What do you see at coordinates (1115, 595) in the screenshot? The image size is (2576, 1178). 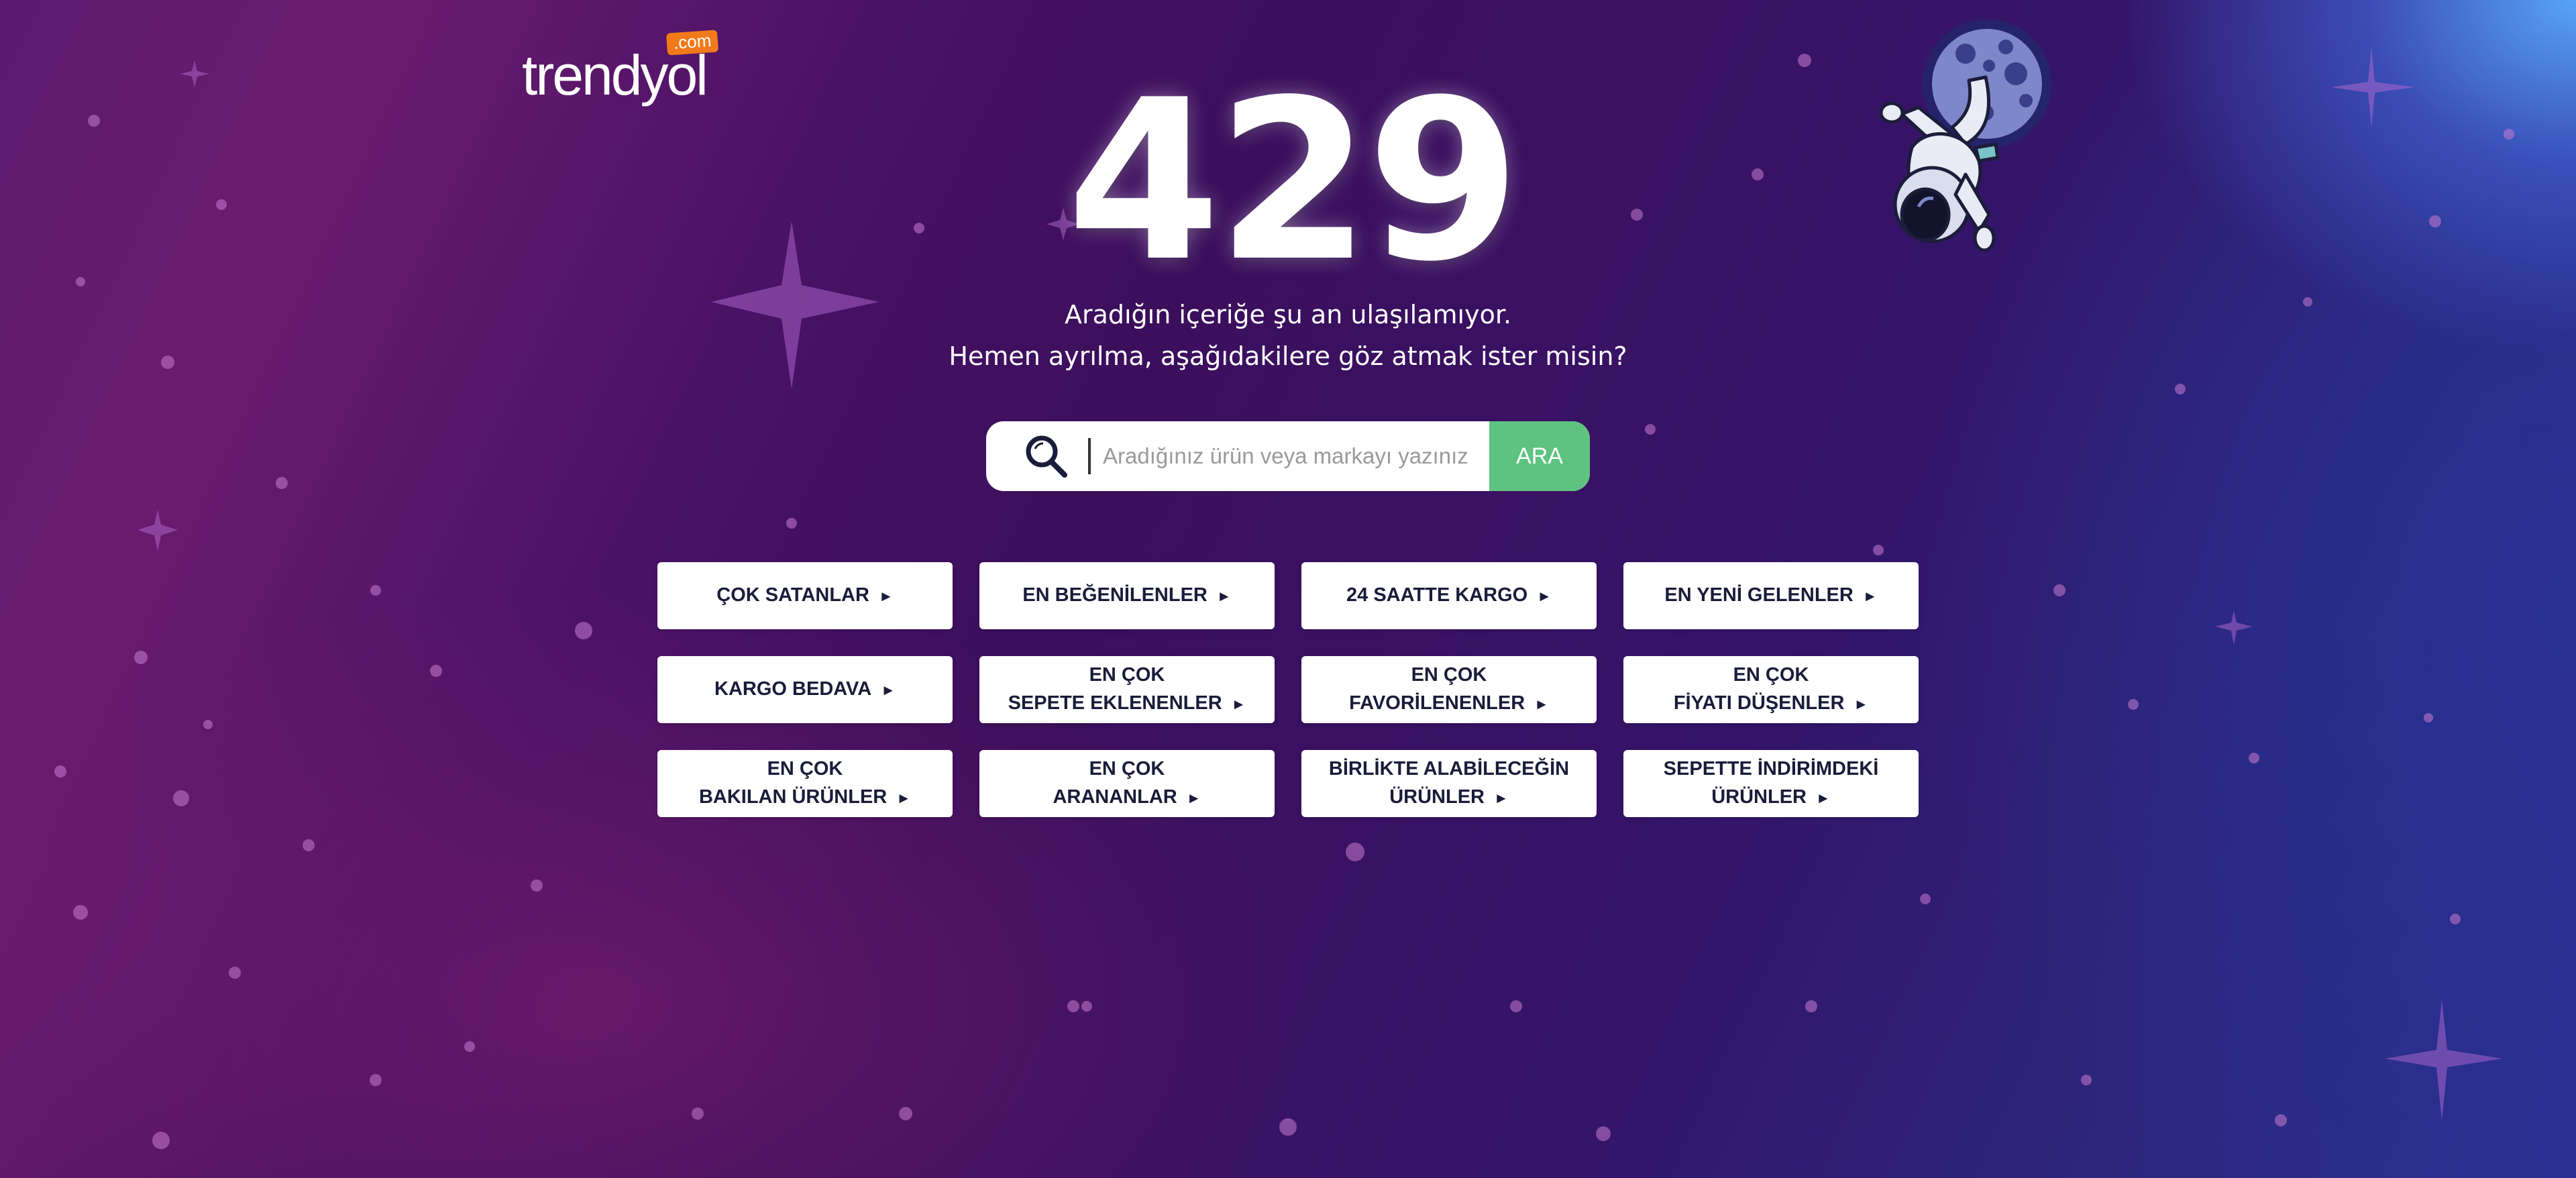 I see `category-label-line-1: EN BEĞENİLENLER` at bounding box center [1115, 595].